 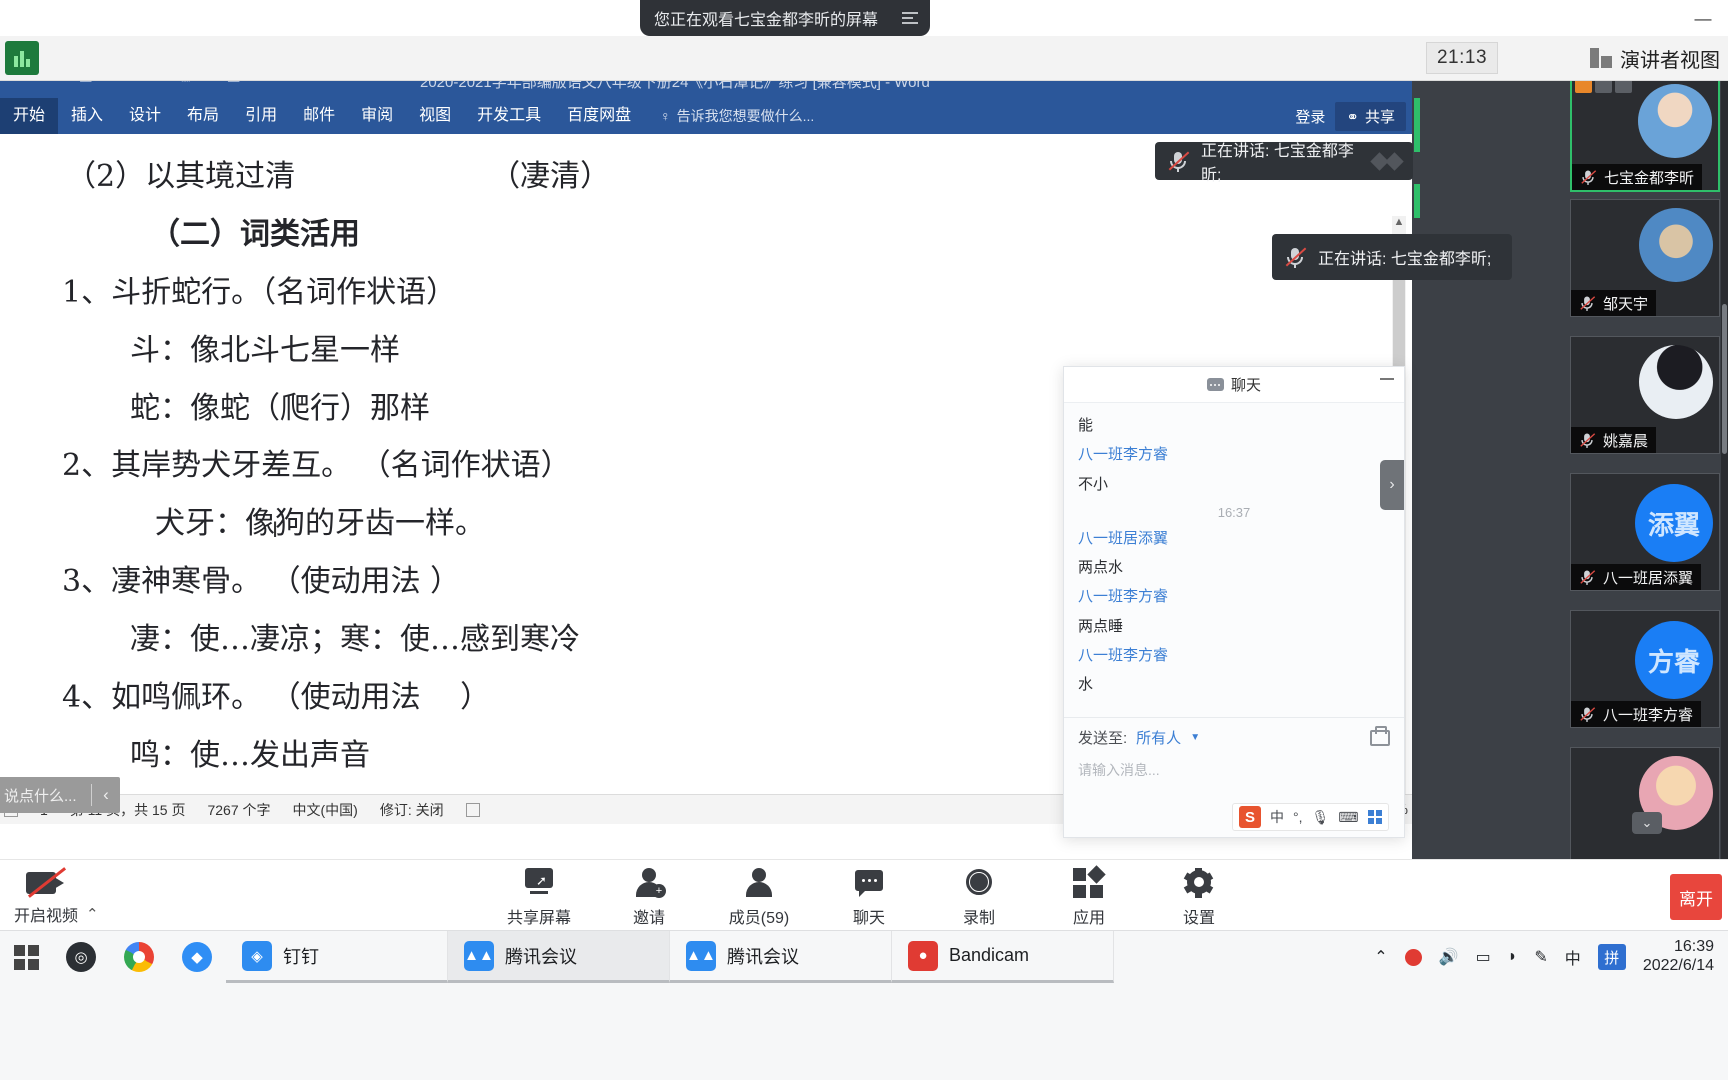 I want to click on mic-icon: 🎙, so click(x=1321, y=817).